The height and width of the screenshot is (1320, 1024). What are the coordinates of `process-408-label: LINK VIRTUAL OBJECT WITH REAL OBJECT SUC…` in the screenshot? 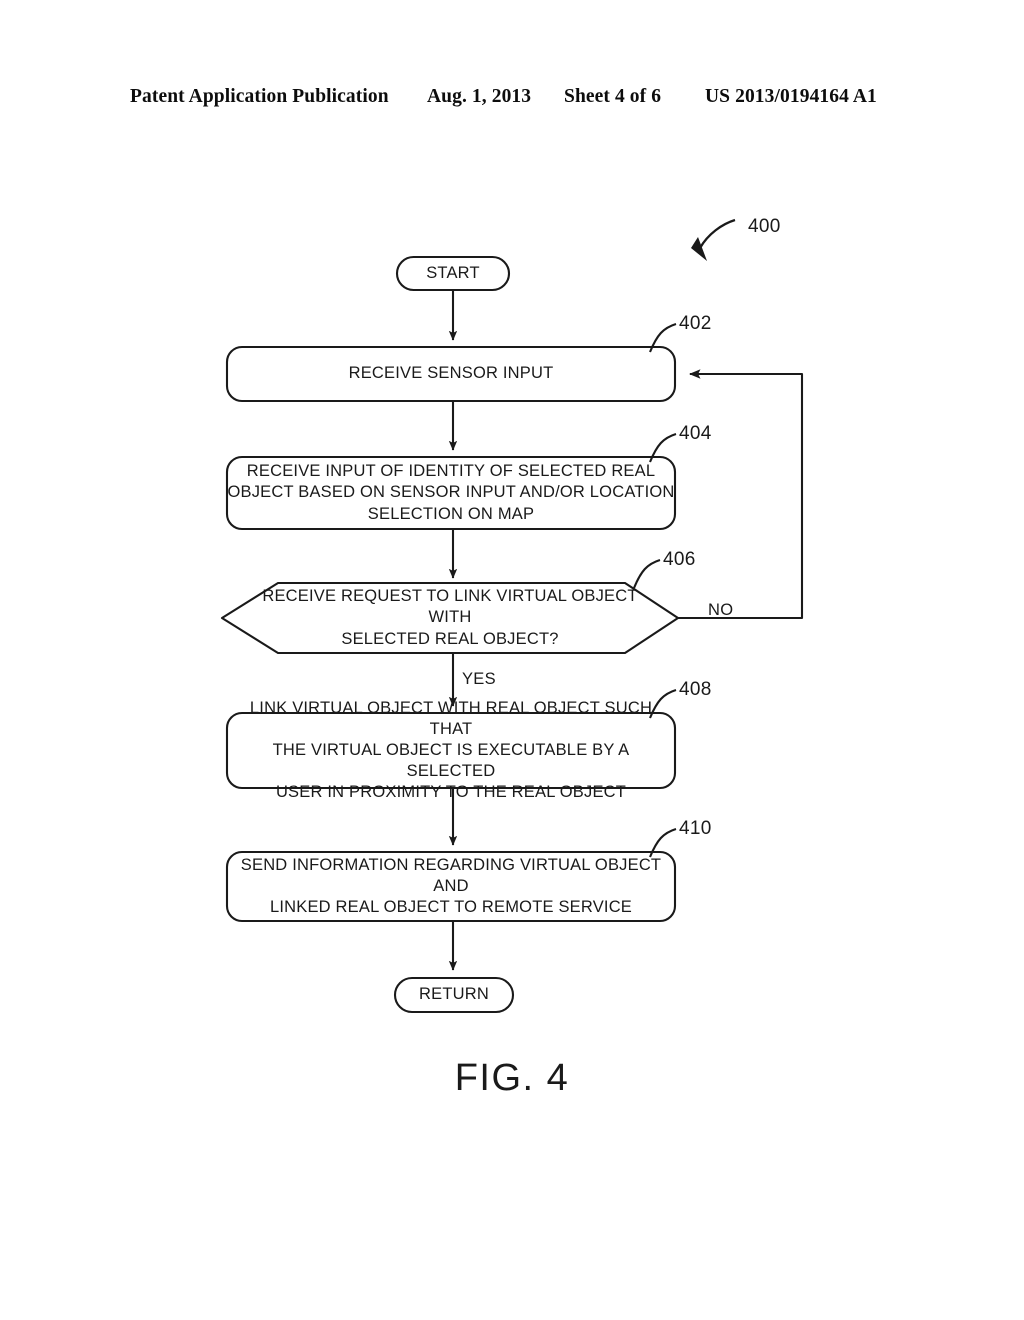 It's located at (451, 750).